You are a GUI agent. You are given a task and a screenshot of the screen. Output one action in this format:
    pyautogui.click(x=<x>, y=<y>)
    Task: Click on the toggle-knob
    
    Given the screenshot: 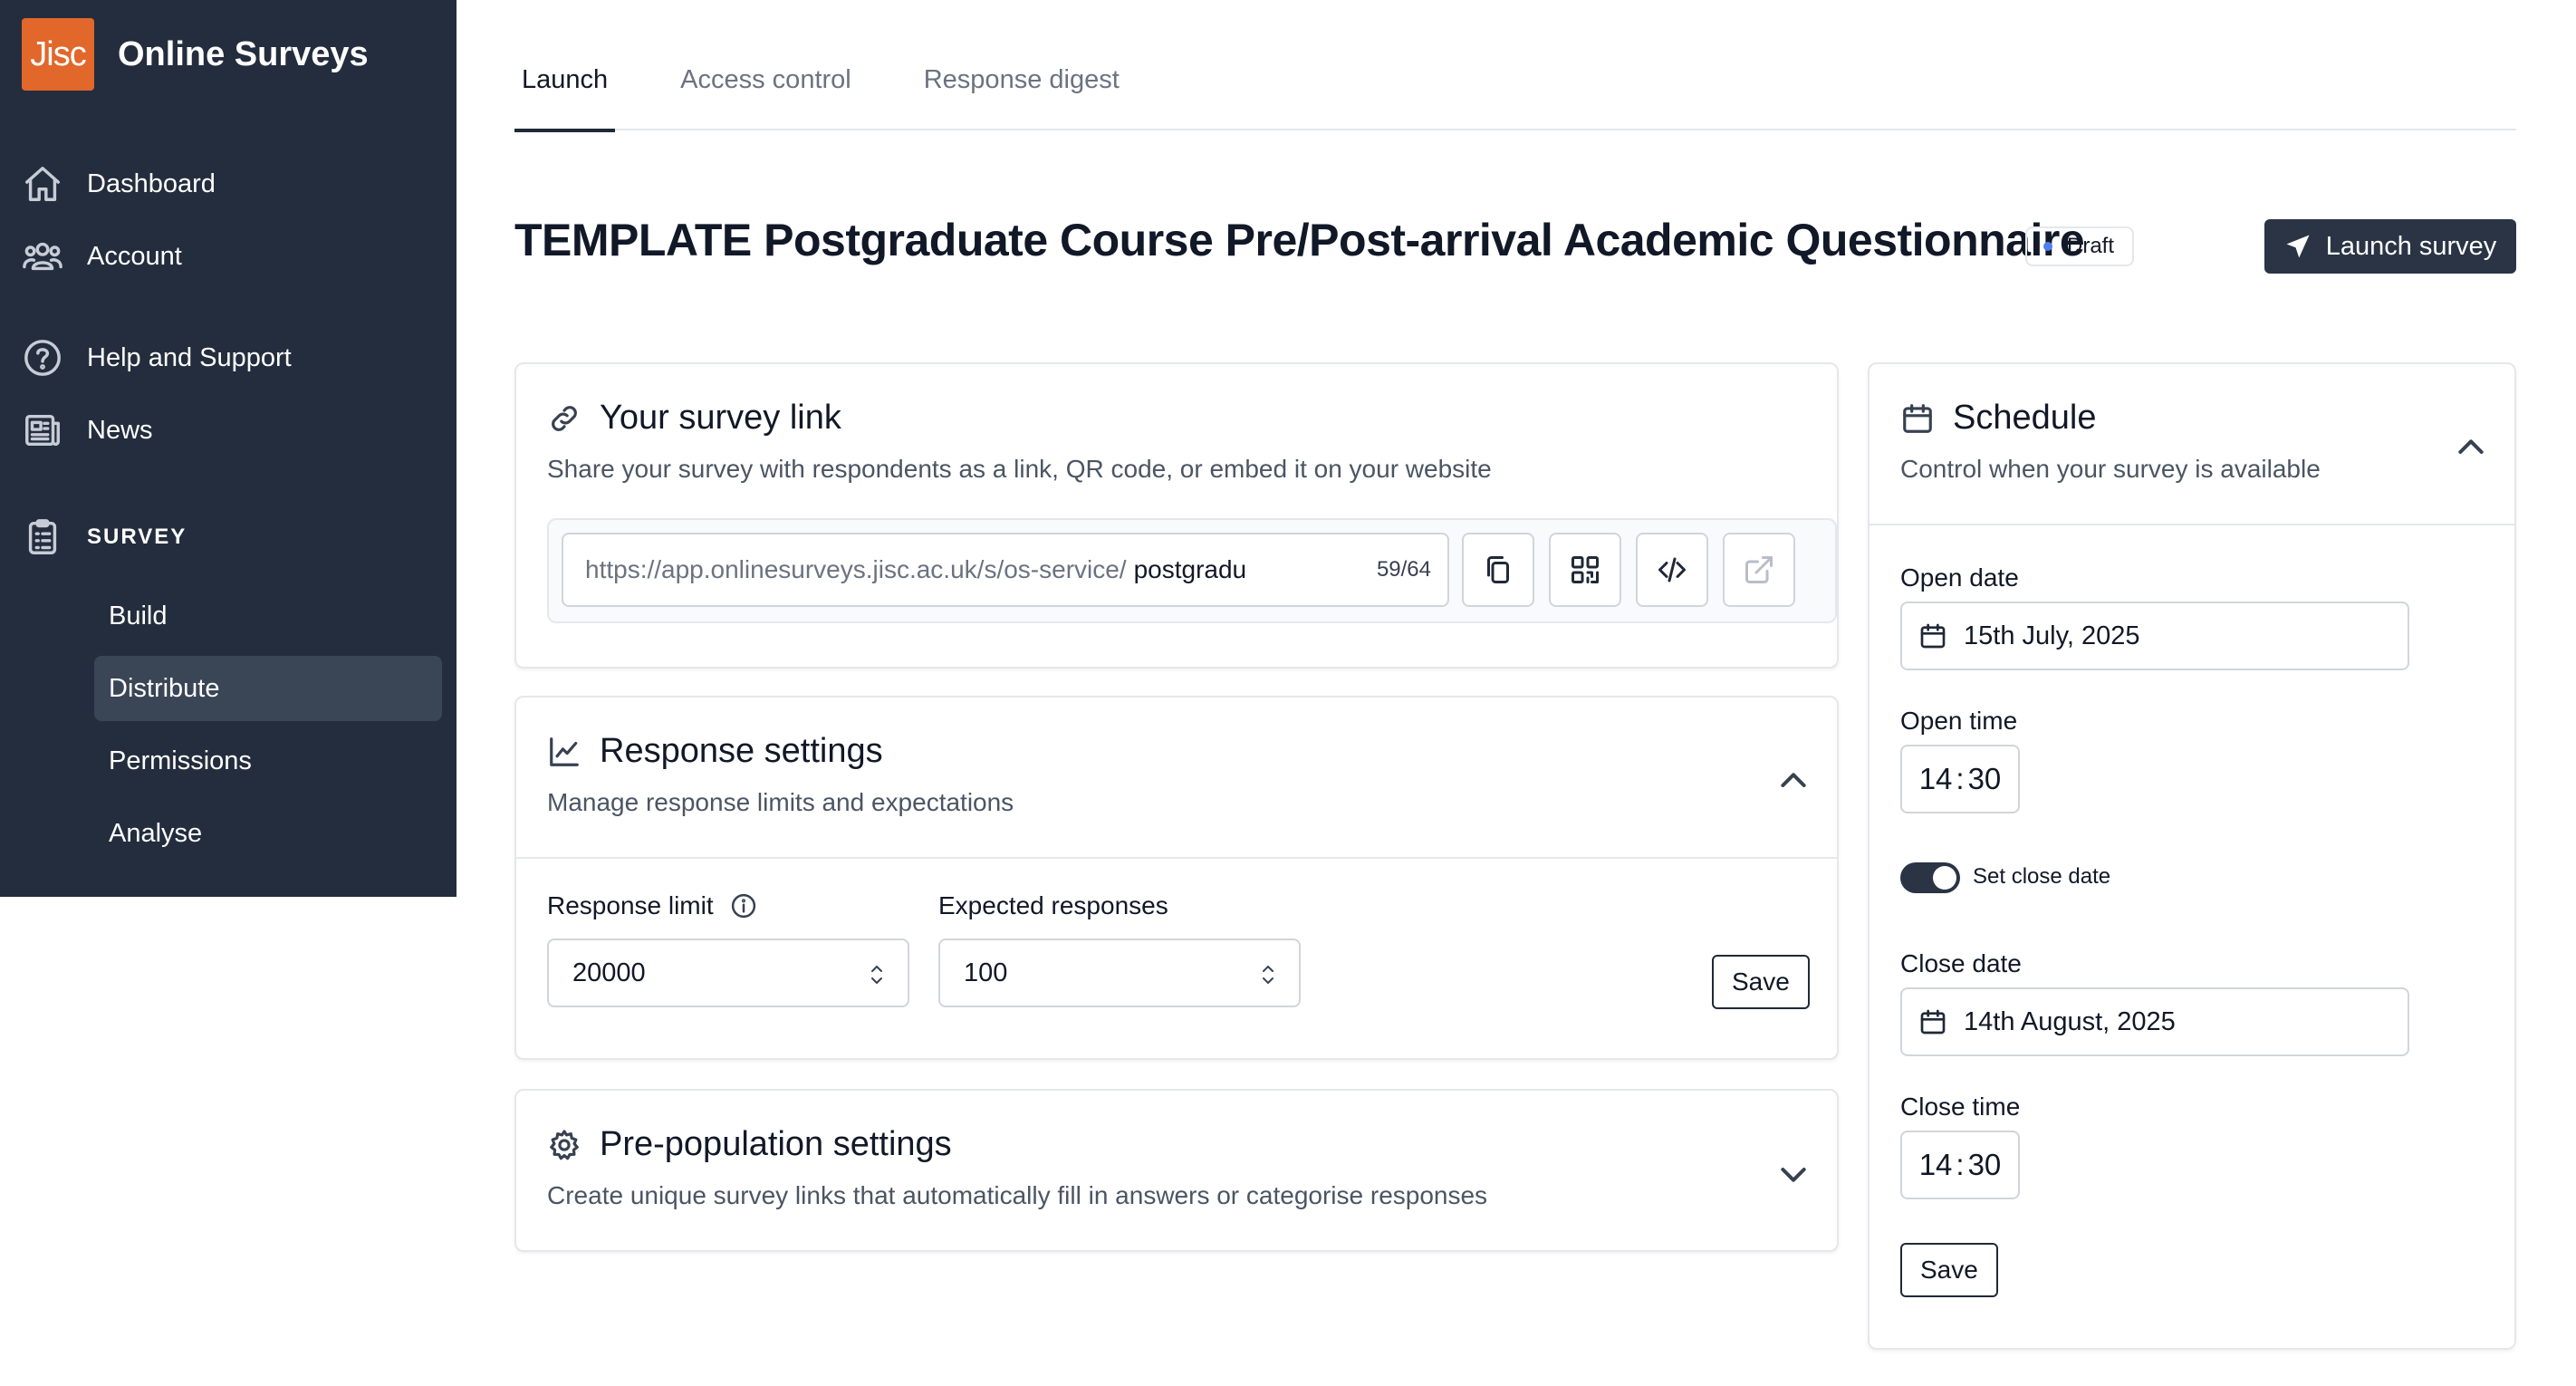 What is the action you would take?
    pyautogui.click(x=1944, y=878)
    